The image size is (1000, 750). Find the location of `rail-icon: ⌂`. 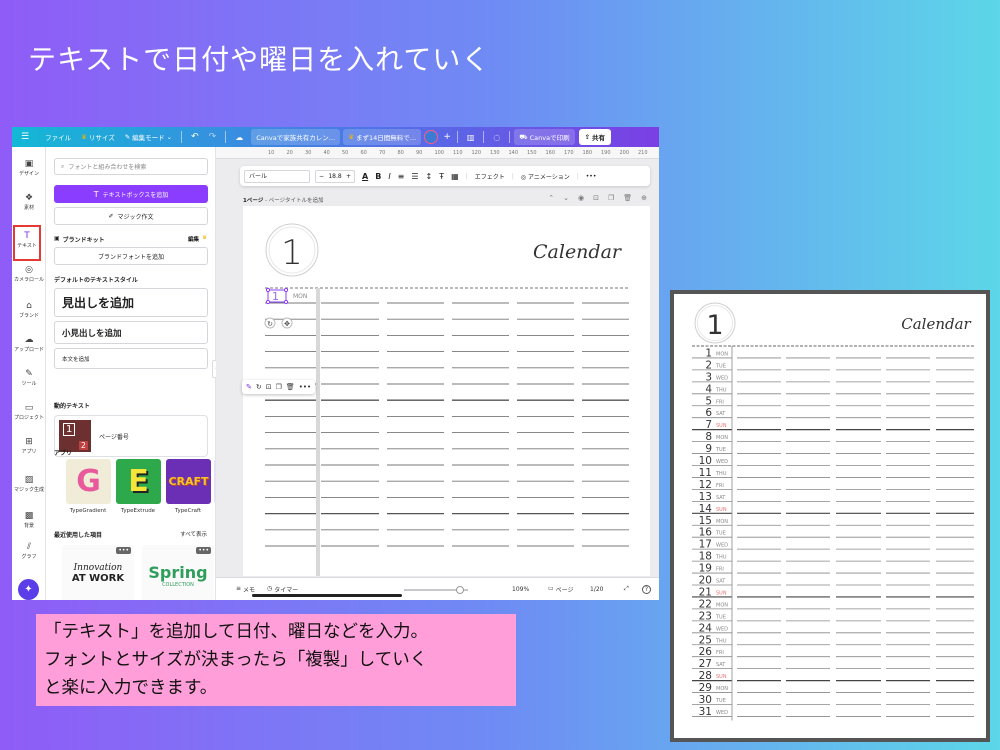

rail-icon: ⌂ is located at coordinates (29, 306).